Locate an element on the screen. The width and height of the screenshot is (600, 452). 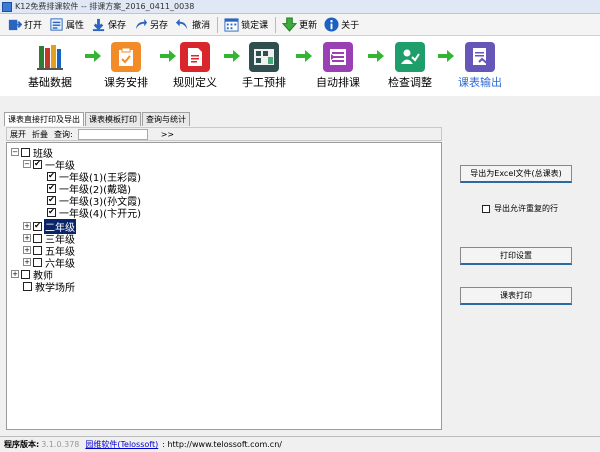
search-label: 查询: is located at coordinates (63, 134).